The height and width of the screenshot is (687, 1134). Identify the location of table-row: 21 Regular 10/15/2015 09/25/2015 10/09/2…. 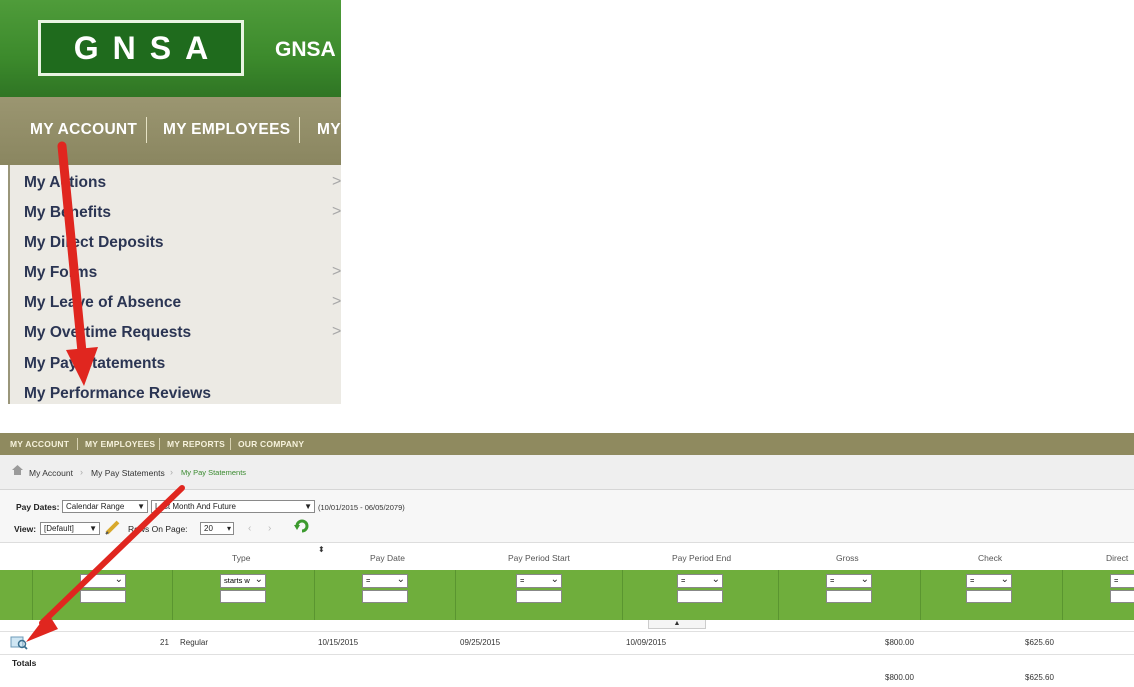
(567, 643).